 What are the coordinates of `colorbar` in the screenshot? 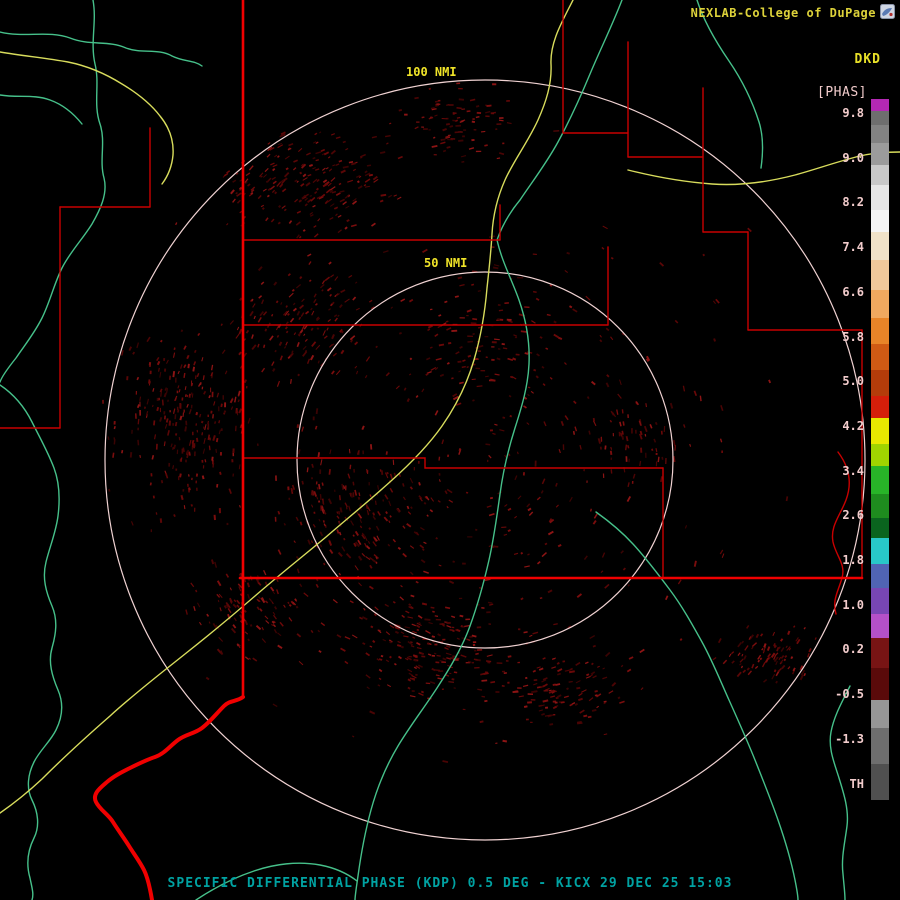 It's located at (880, 449).